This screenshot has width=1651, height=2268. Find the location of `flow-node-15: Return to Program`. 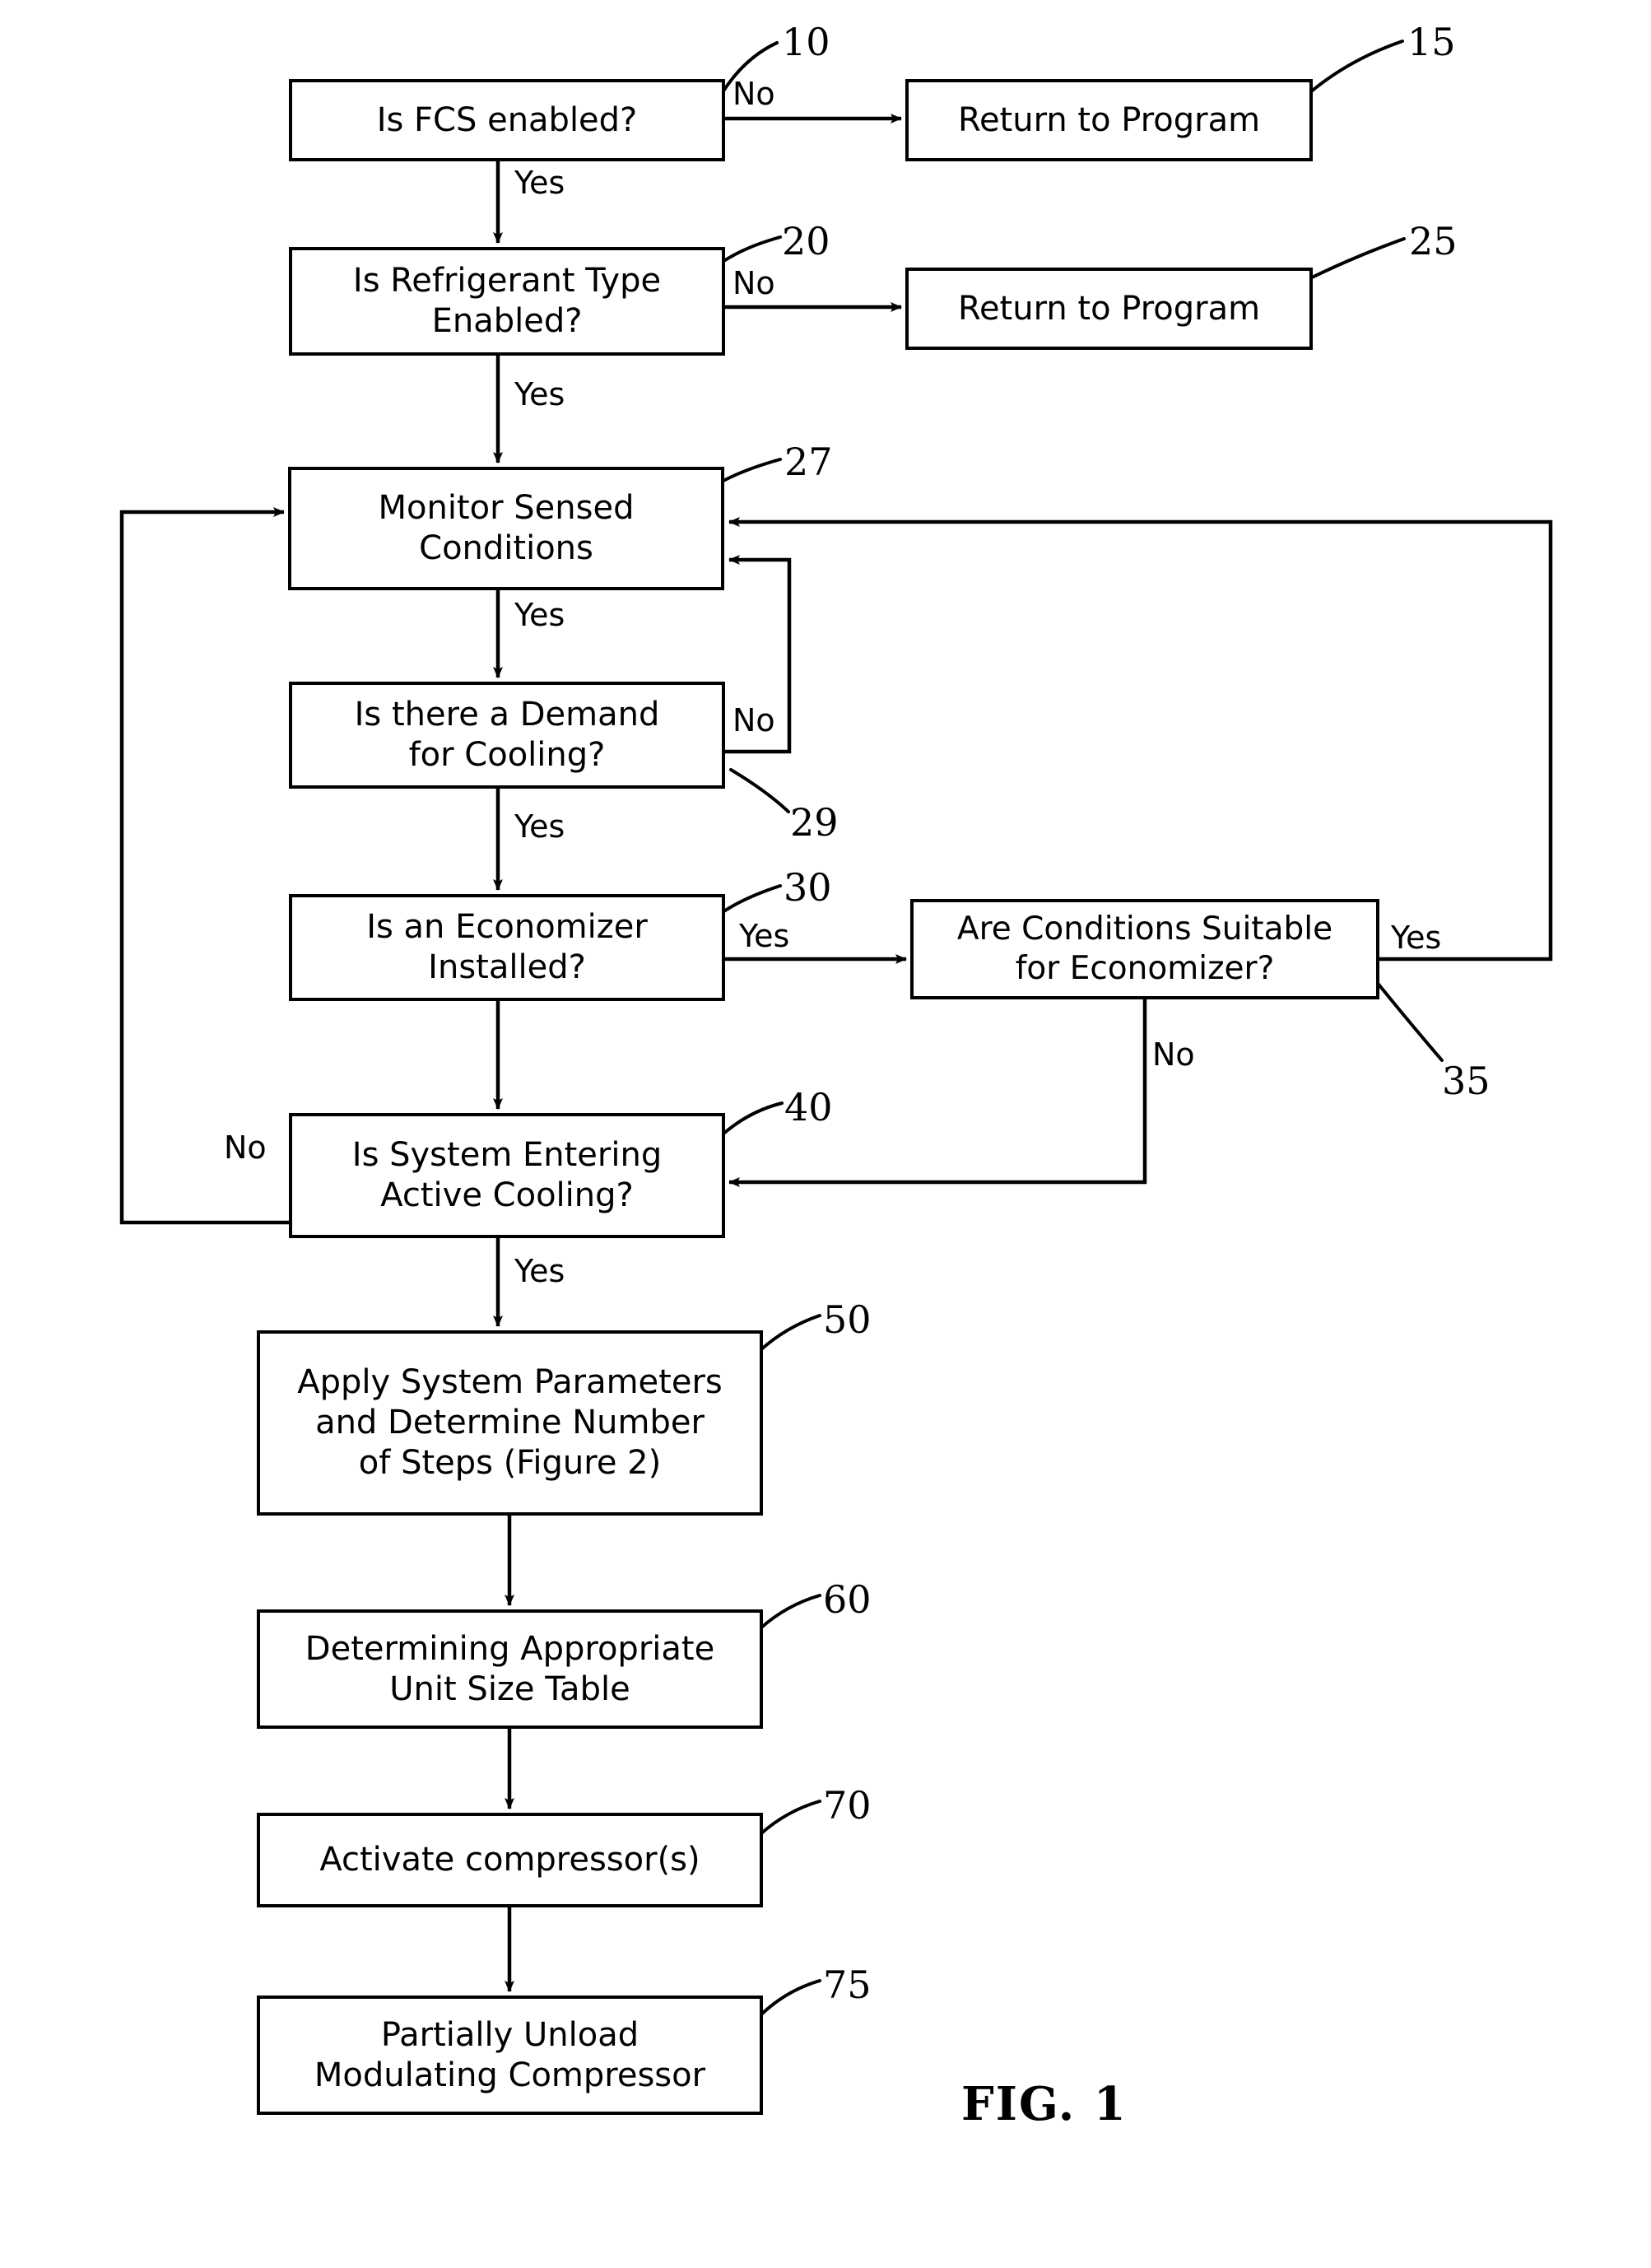

flow-node-15: Return to Program is located at coordinates (1109, 120).